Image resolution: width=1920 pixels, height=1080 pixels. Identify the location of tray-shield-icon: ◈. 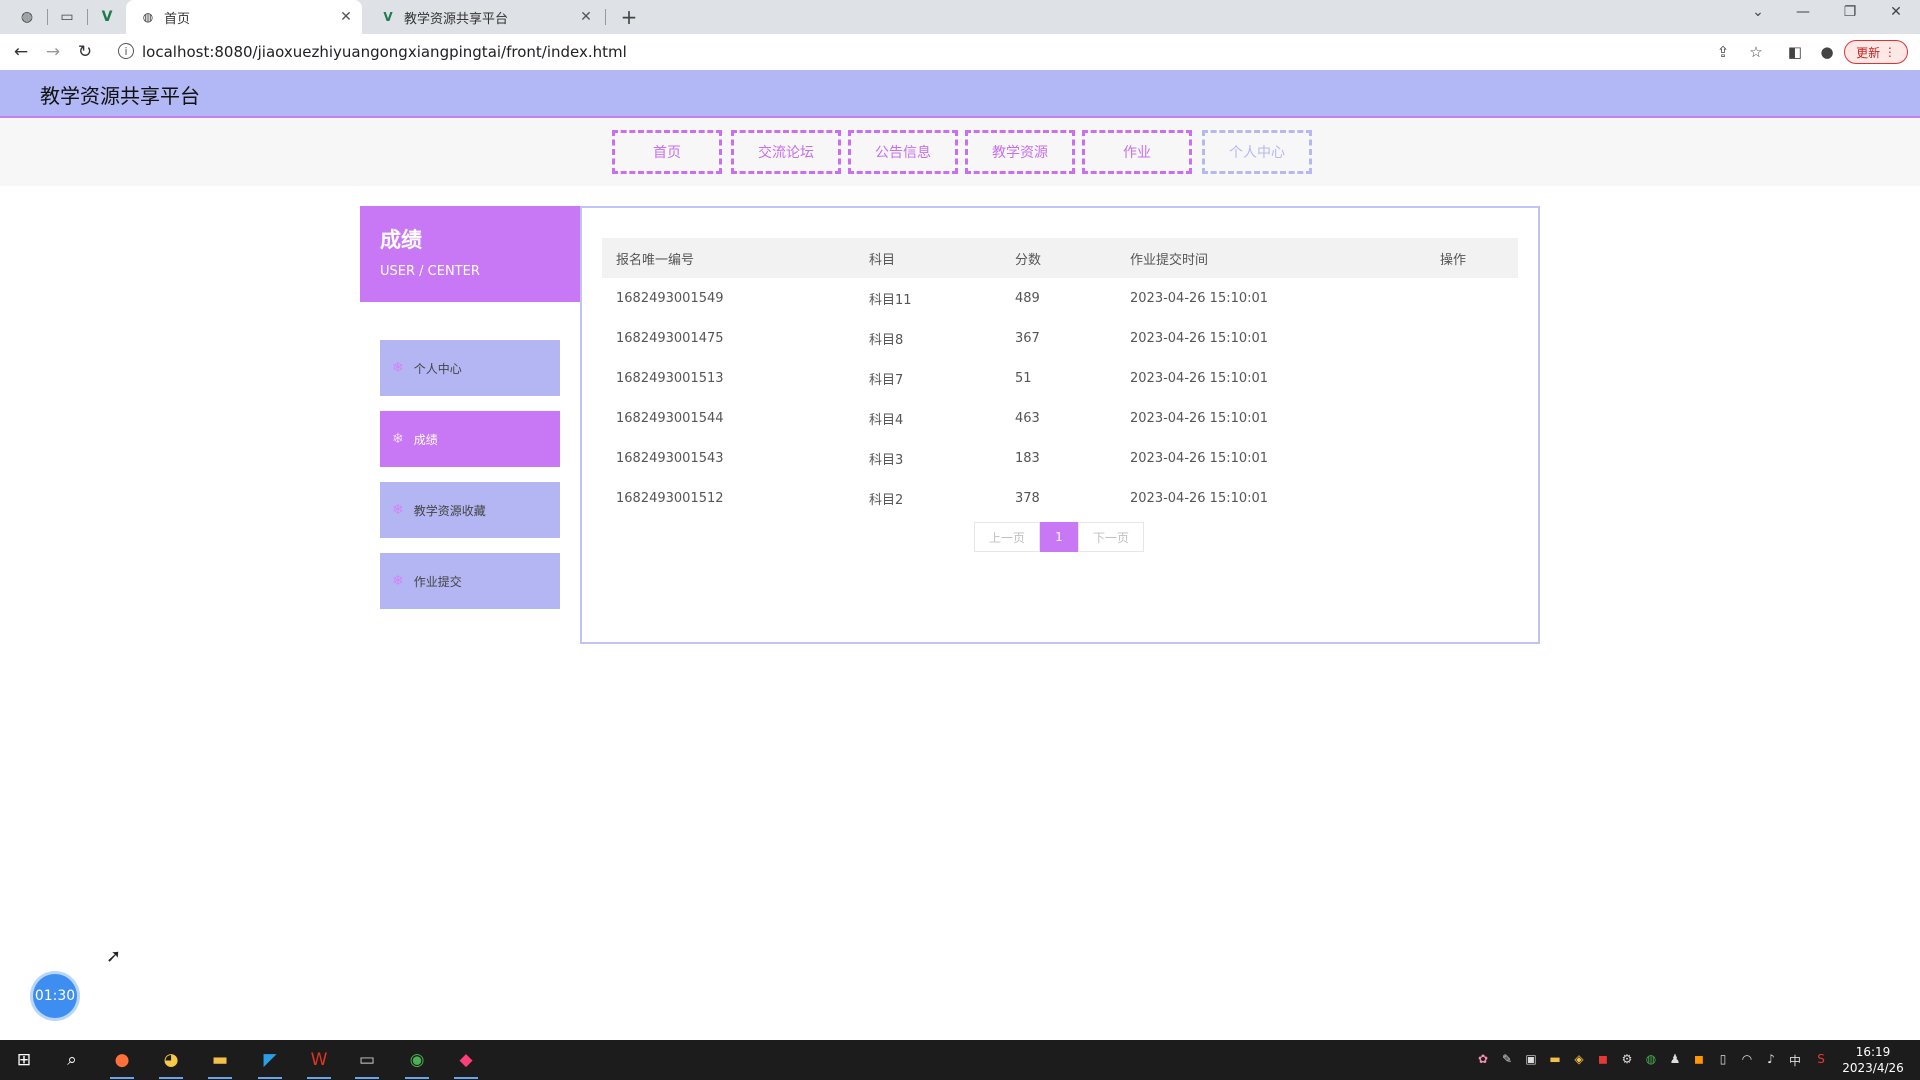
(1579, 1059).